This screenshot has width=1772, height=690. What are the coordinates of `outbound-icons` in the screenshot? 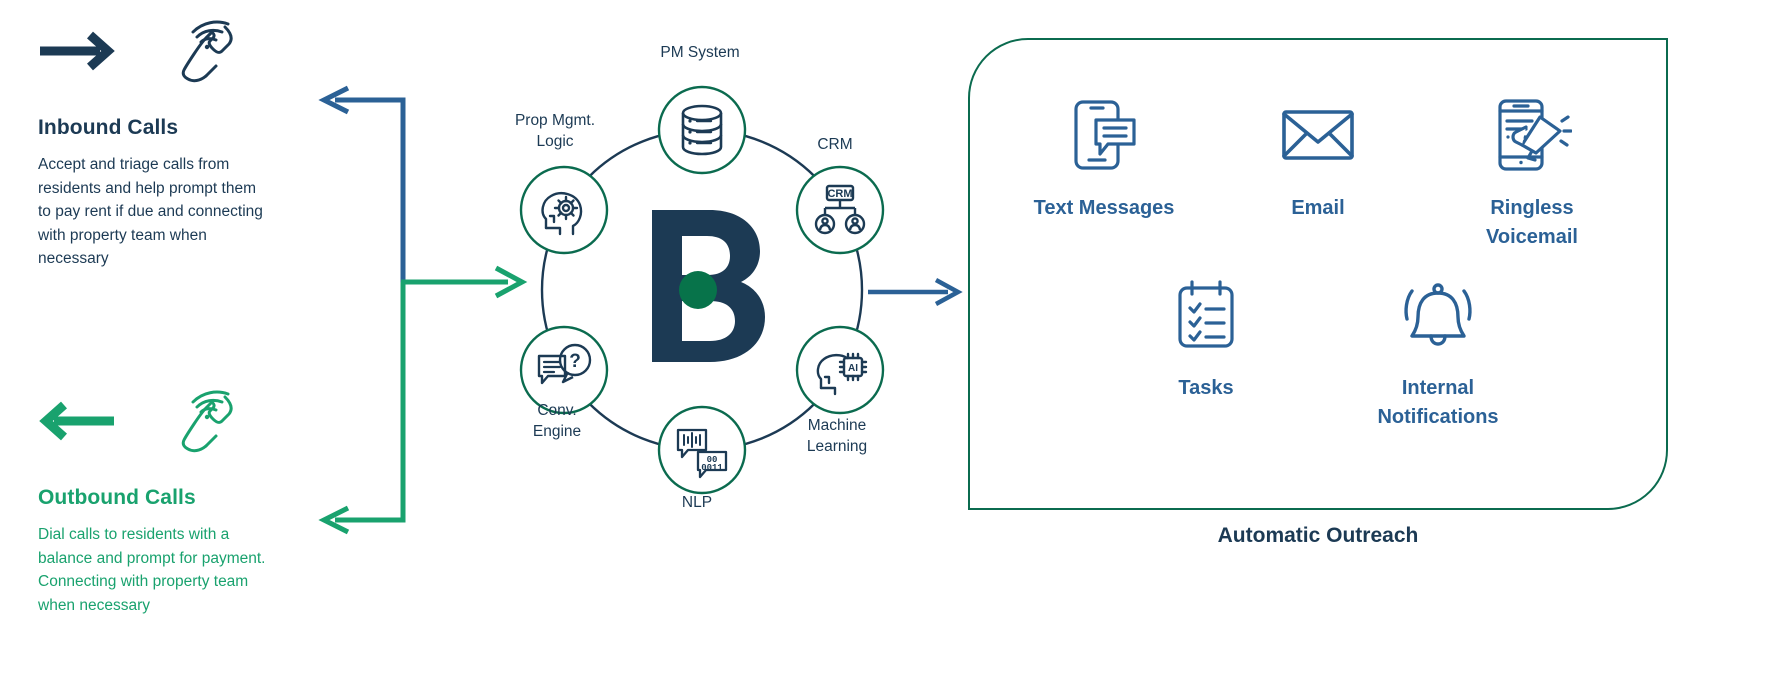 It's located at (173, 421).